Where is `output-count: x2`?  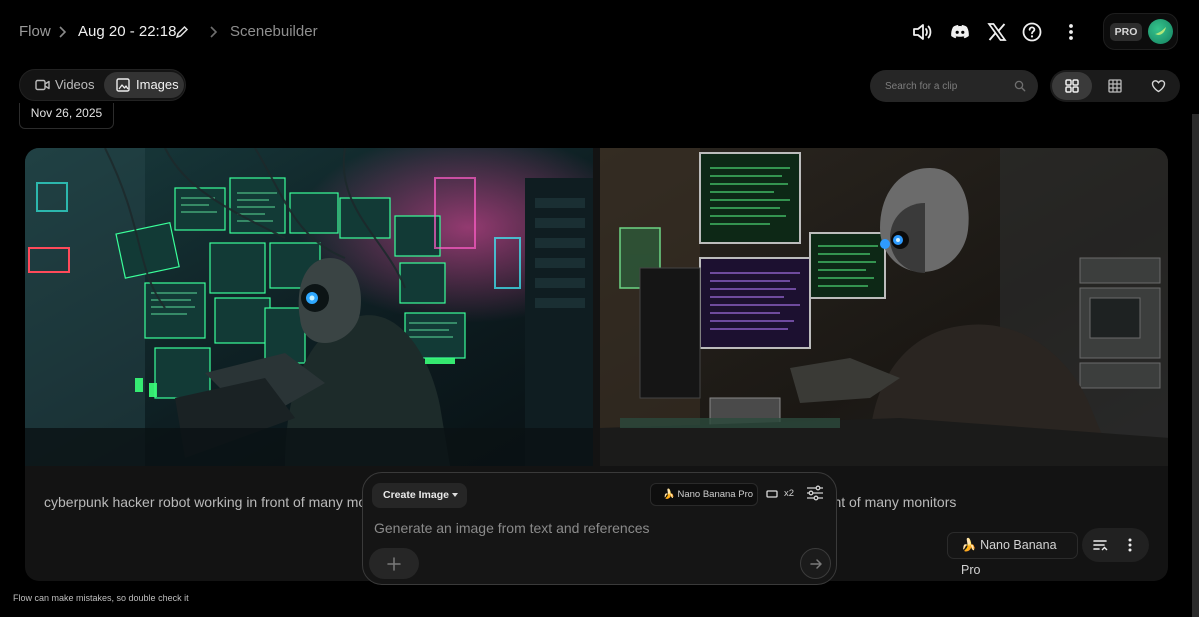 output-count: x2 is located at coordinates (789, 493).